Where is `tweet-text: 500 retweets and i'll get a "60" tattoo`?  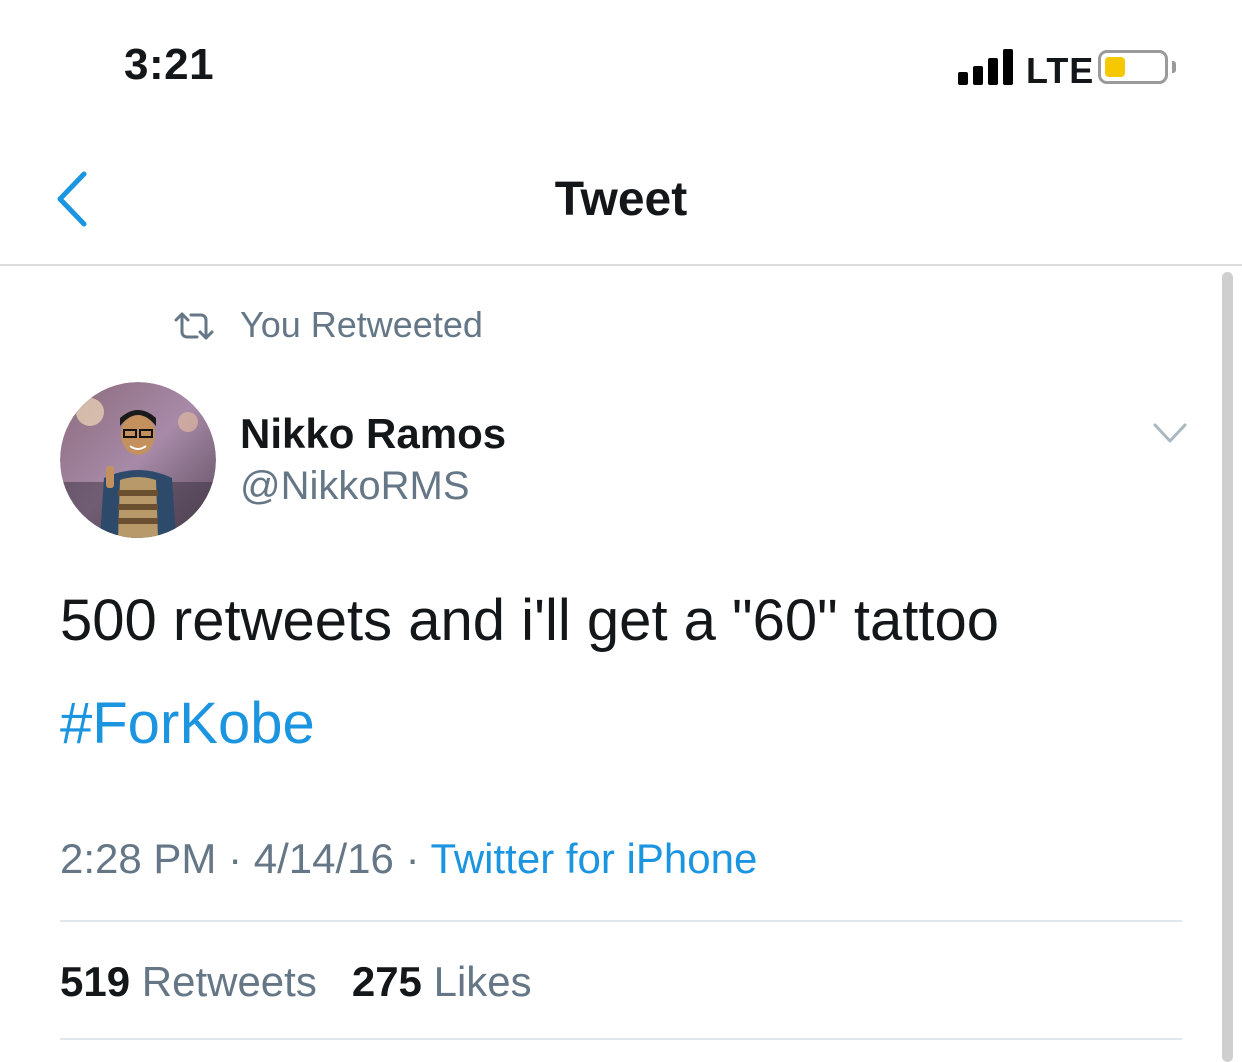 tweet-text: 500 retweets and i'll get a "60" tattoo is located at coordinates (529, 620).